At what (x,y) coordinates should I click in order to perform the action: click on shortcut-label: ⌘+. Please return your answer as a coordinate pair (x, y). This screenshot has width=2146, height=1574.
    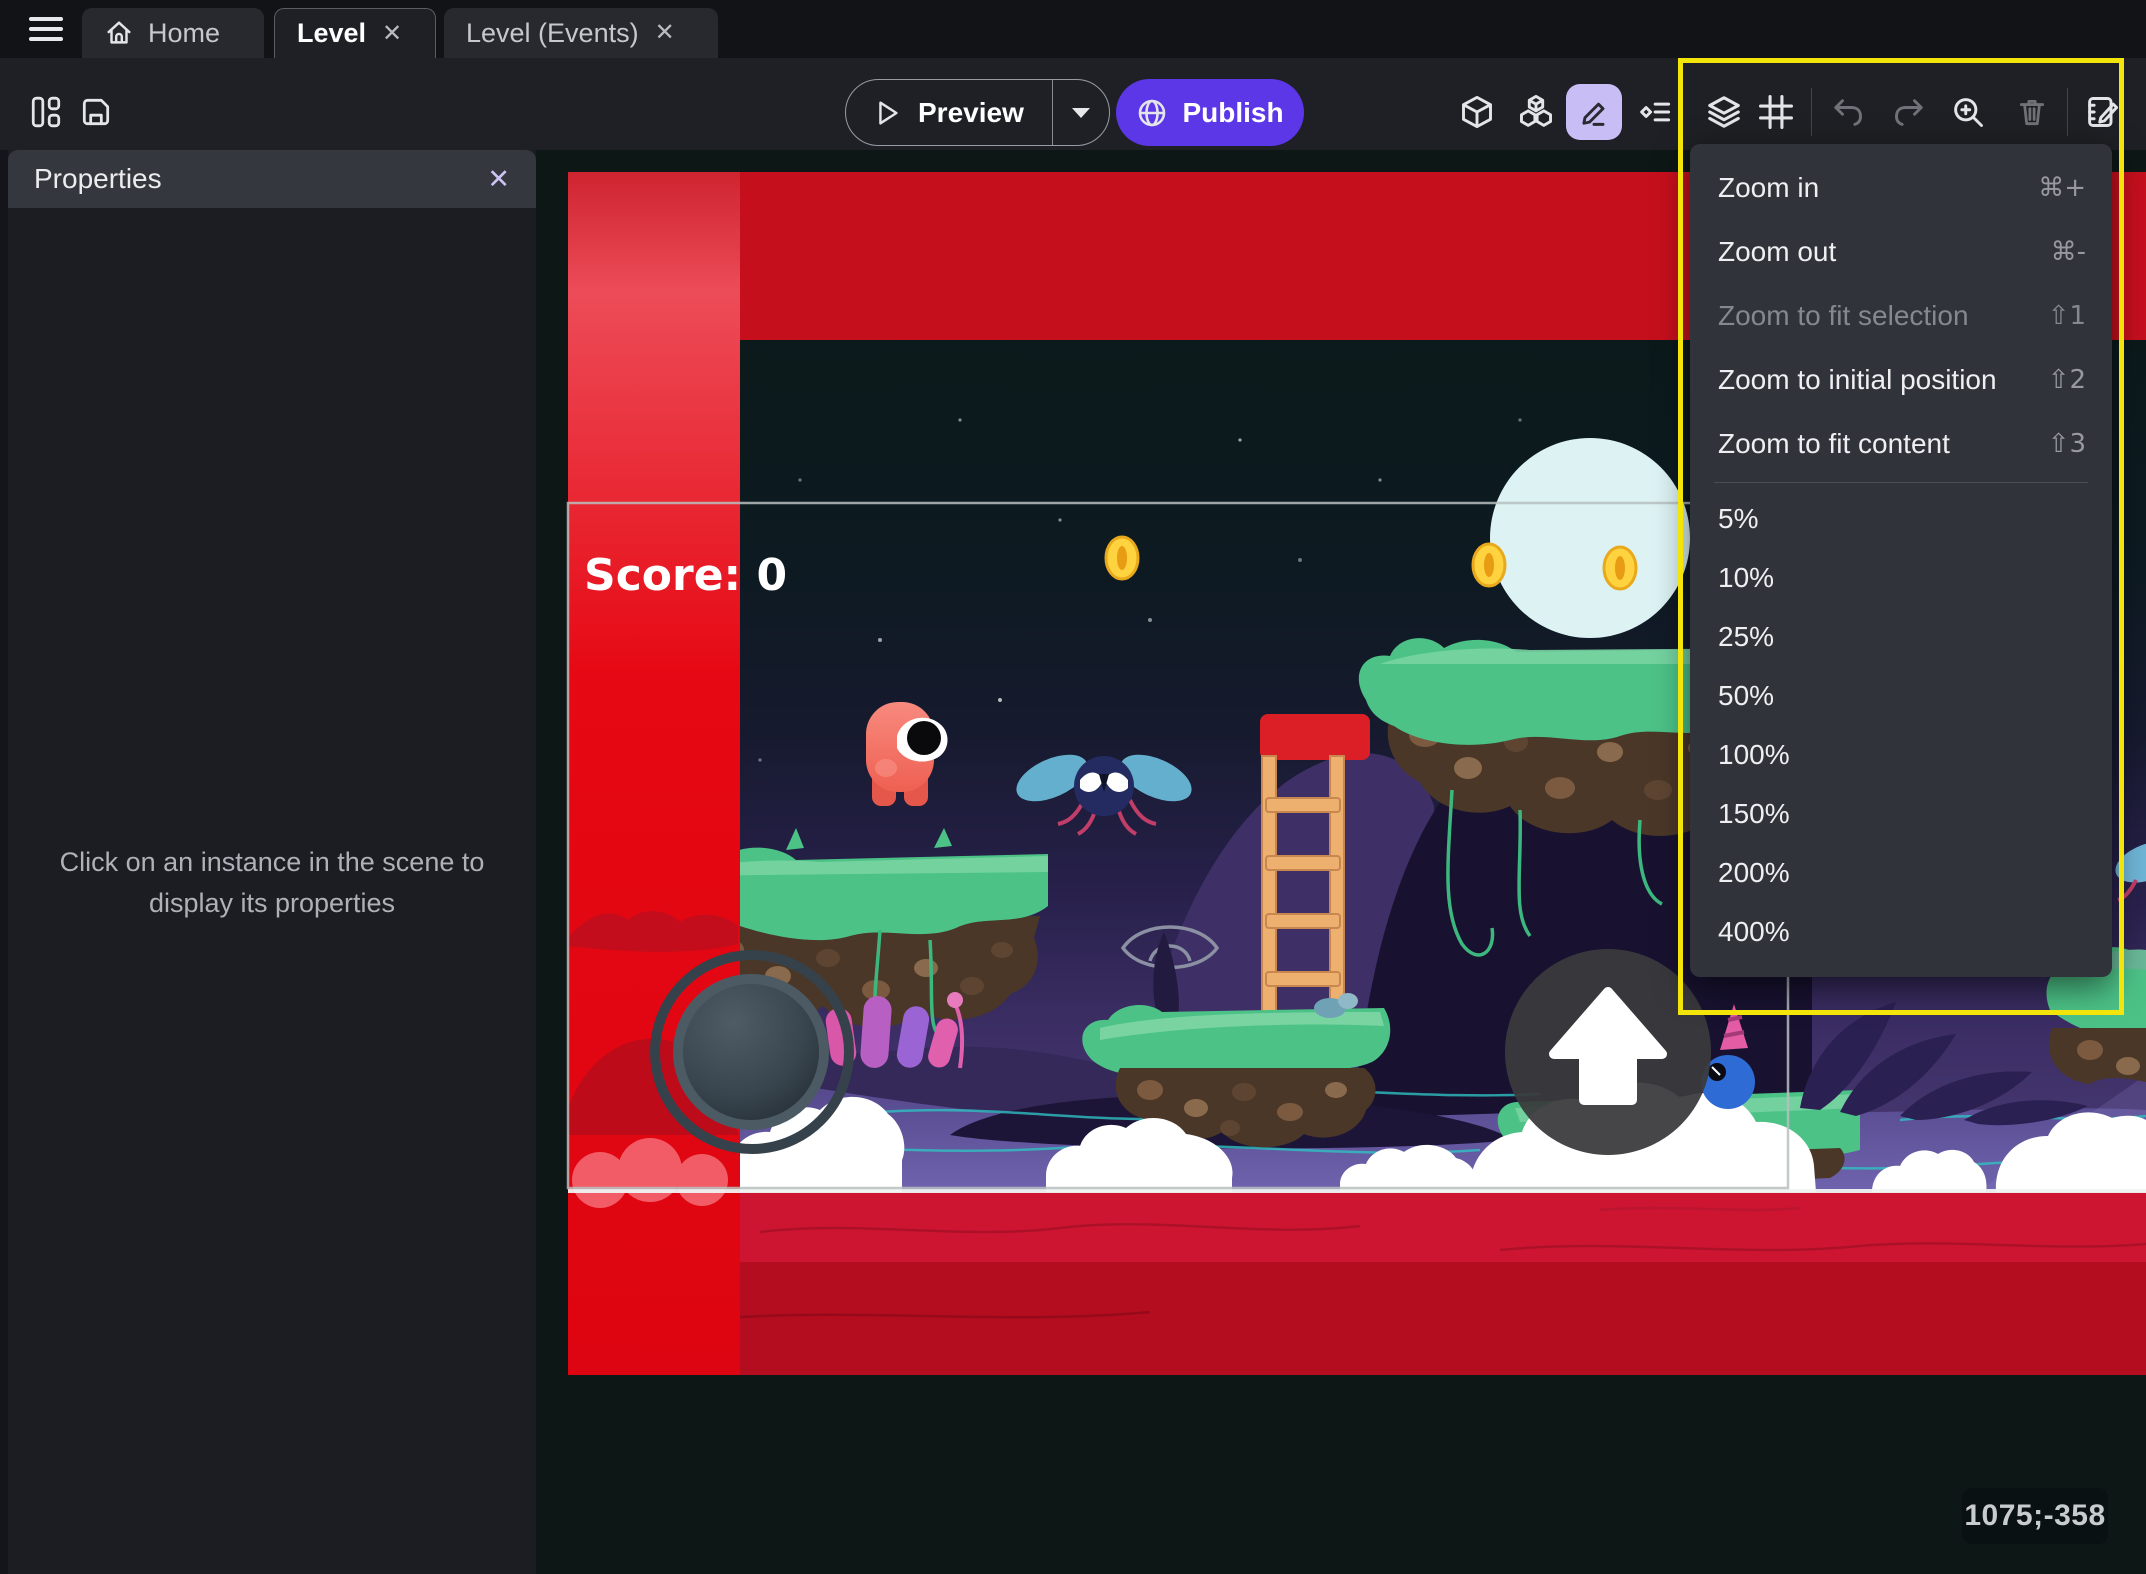
    Looking at the image, I should click on (2062, 188).